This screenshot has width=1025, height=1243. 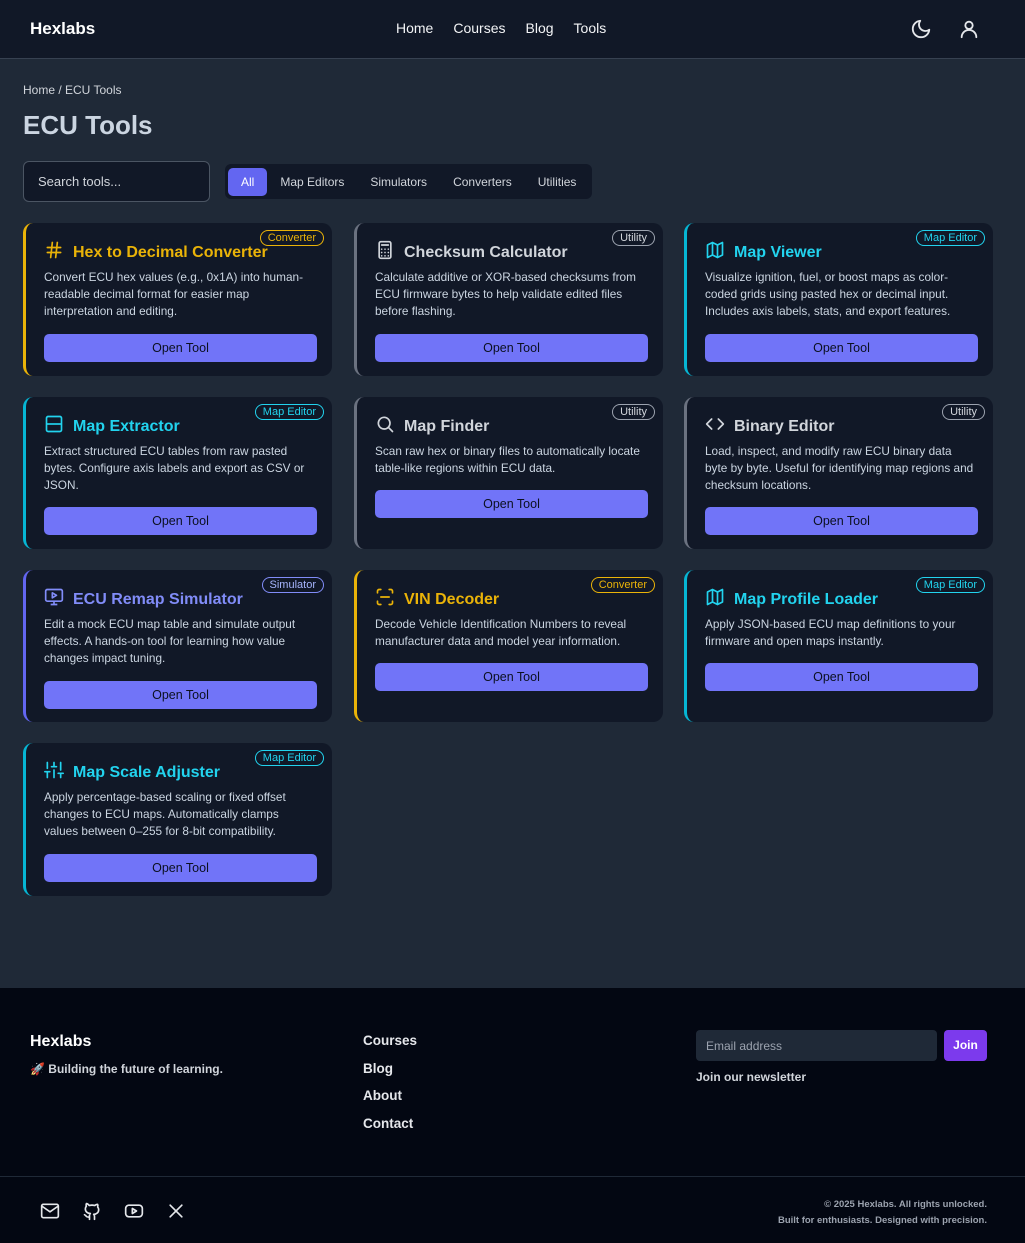 I want to click on footer-link-contact: Contact, so click(x=390, y=1124).